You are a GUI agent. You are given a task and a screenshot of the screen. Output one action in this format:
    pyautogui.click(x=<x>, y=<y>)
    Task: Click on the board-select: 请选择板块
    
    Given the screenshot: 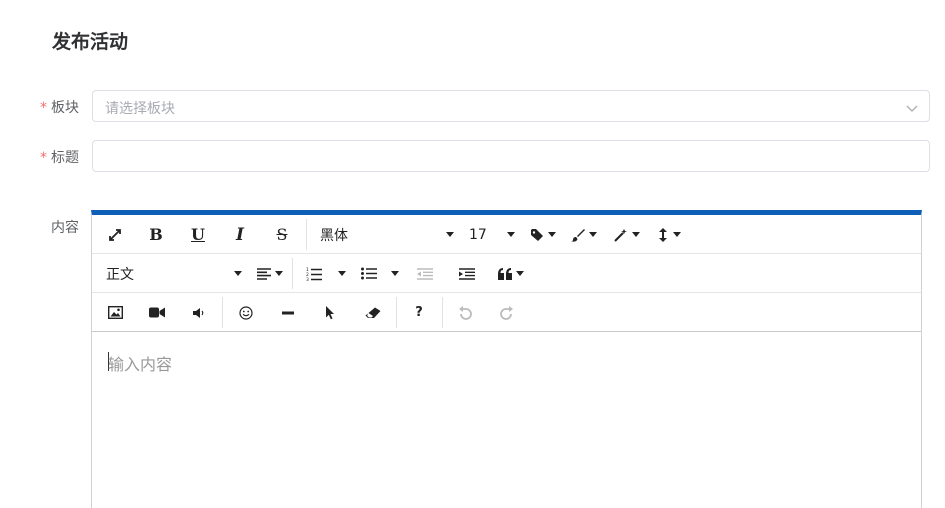 What is the action you would take?
    pyautogui.click(x=511, y=106)
    